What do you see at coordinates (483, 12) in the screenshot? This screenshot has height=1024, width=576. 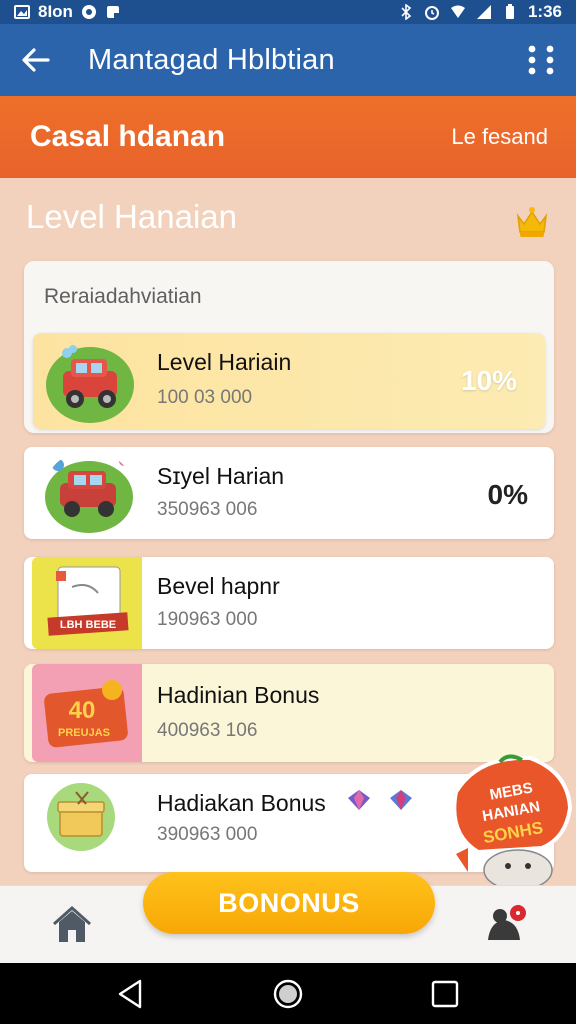 I see `signal-icon` at bounding box center [483, 12].